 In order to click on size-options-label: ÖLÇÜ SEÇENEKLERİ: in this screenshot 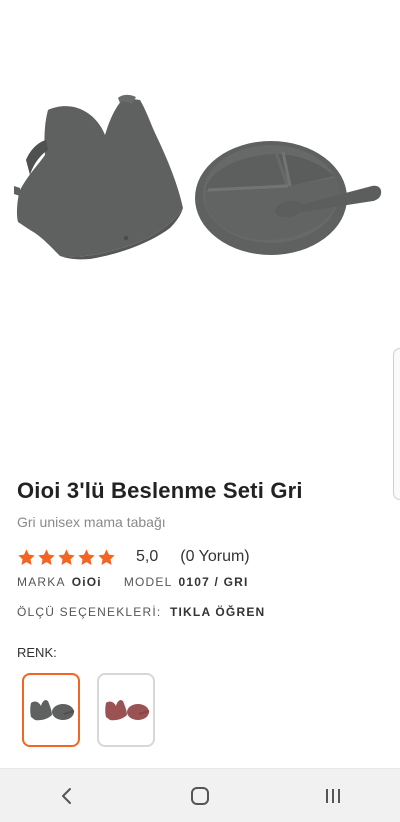, I will do `click(89, 612)`.